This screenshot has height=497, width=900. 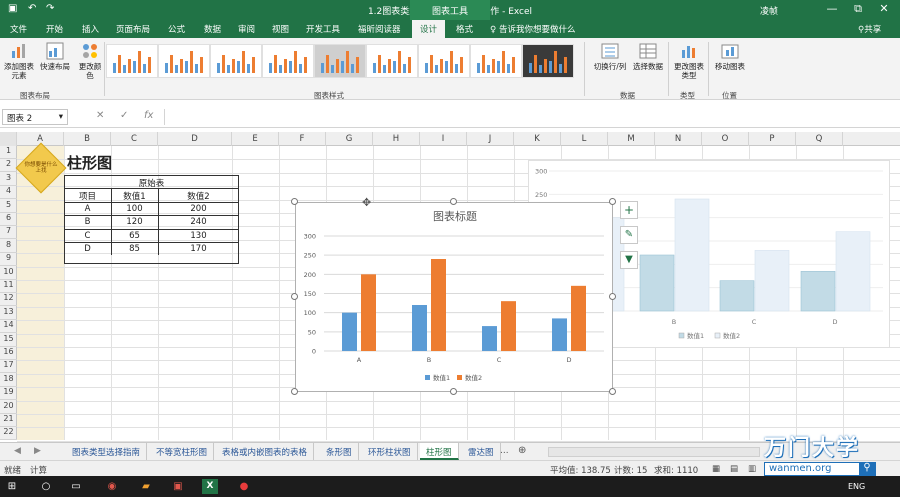 What do you see at coordinates (134, 196) in the screenshot?
I see `table-cell: 数值1` at bounding box center [134, 196].